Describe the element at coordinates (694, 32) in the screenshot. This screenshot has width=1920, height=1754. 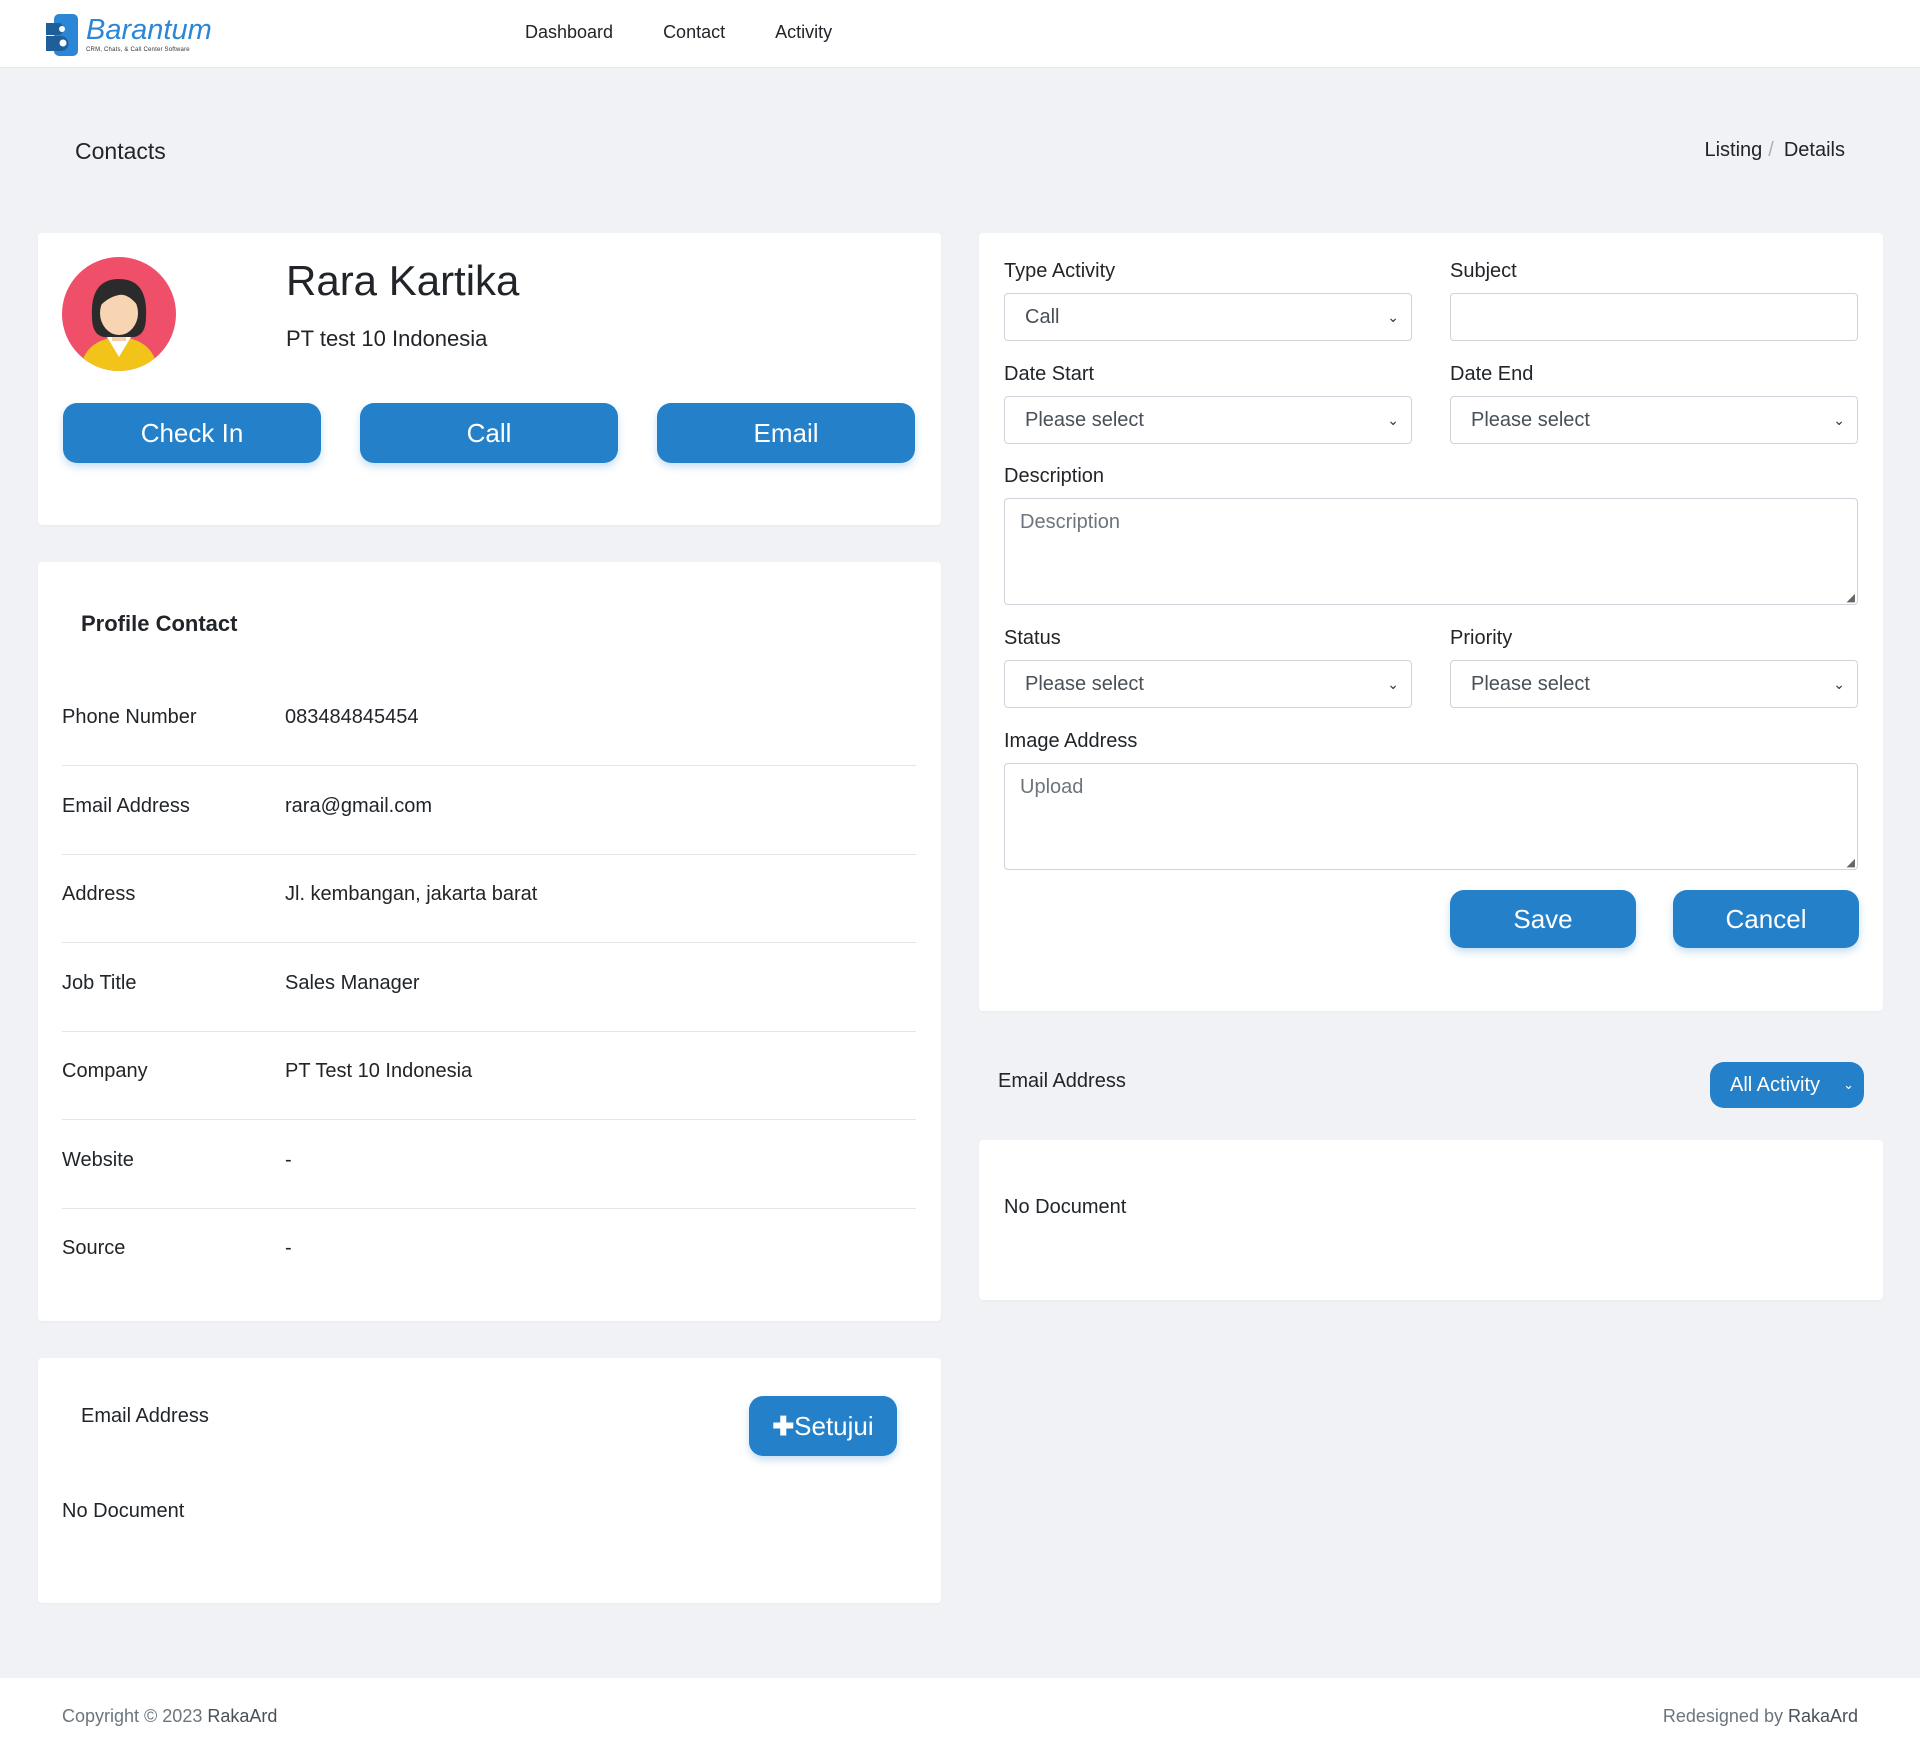
I see `nav-contact: Contact` at that location.